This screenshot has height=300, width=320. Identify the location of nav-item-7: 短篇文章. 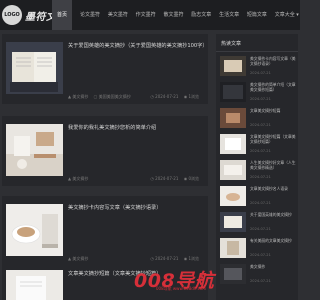
(257, 15).